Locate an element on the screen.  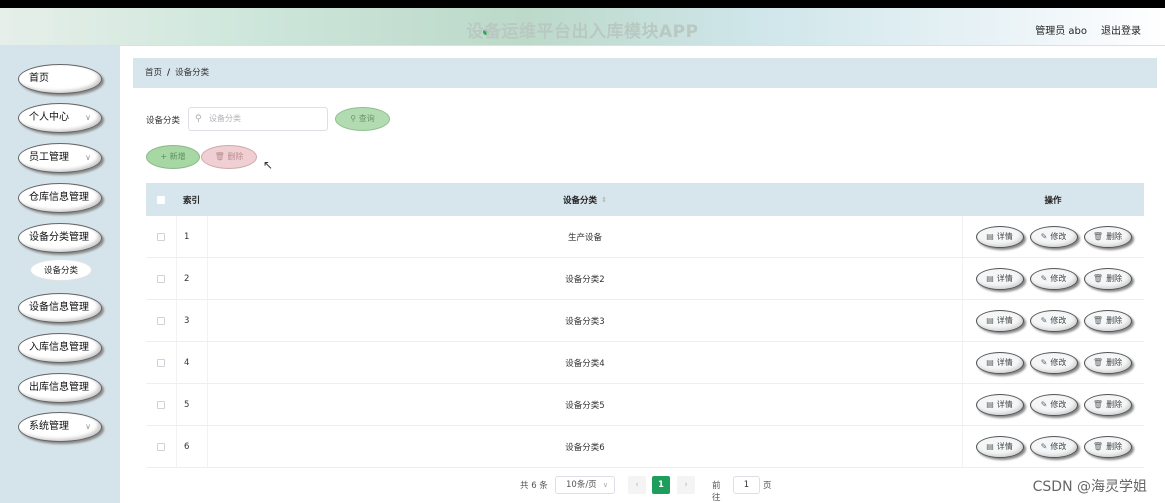
sidebar-item-label: 首页 is located at coordinates (39, 78).